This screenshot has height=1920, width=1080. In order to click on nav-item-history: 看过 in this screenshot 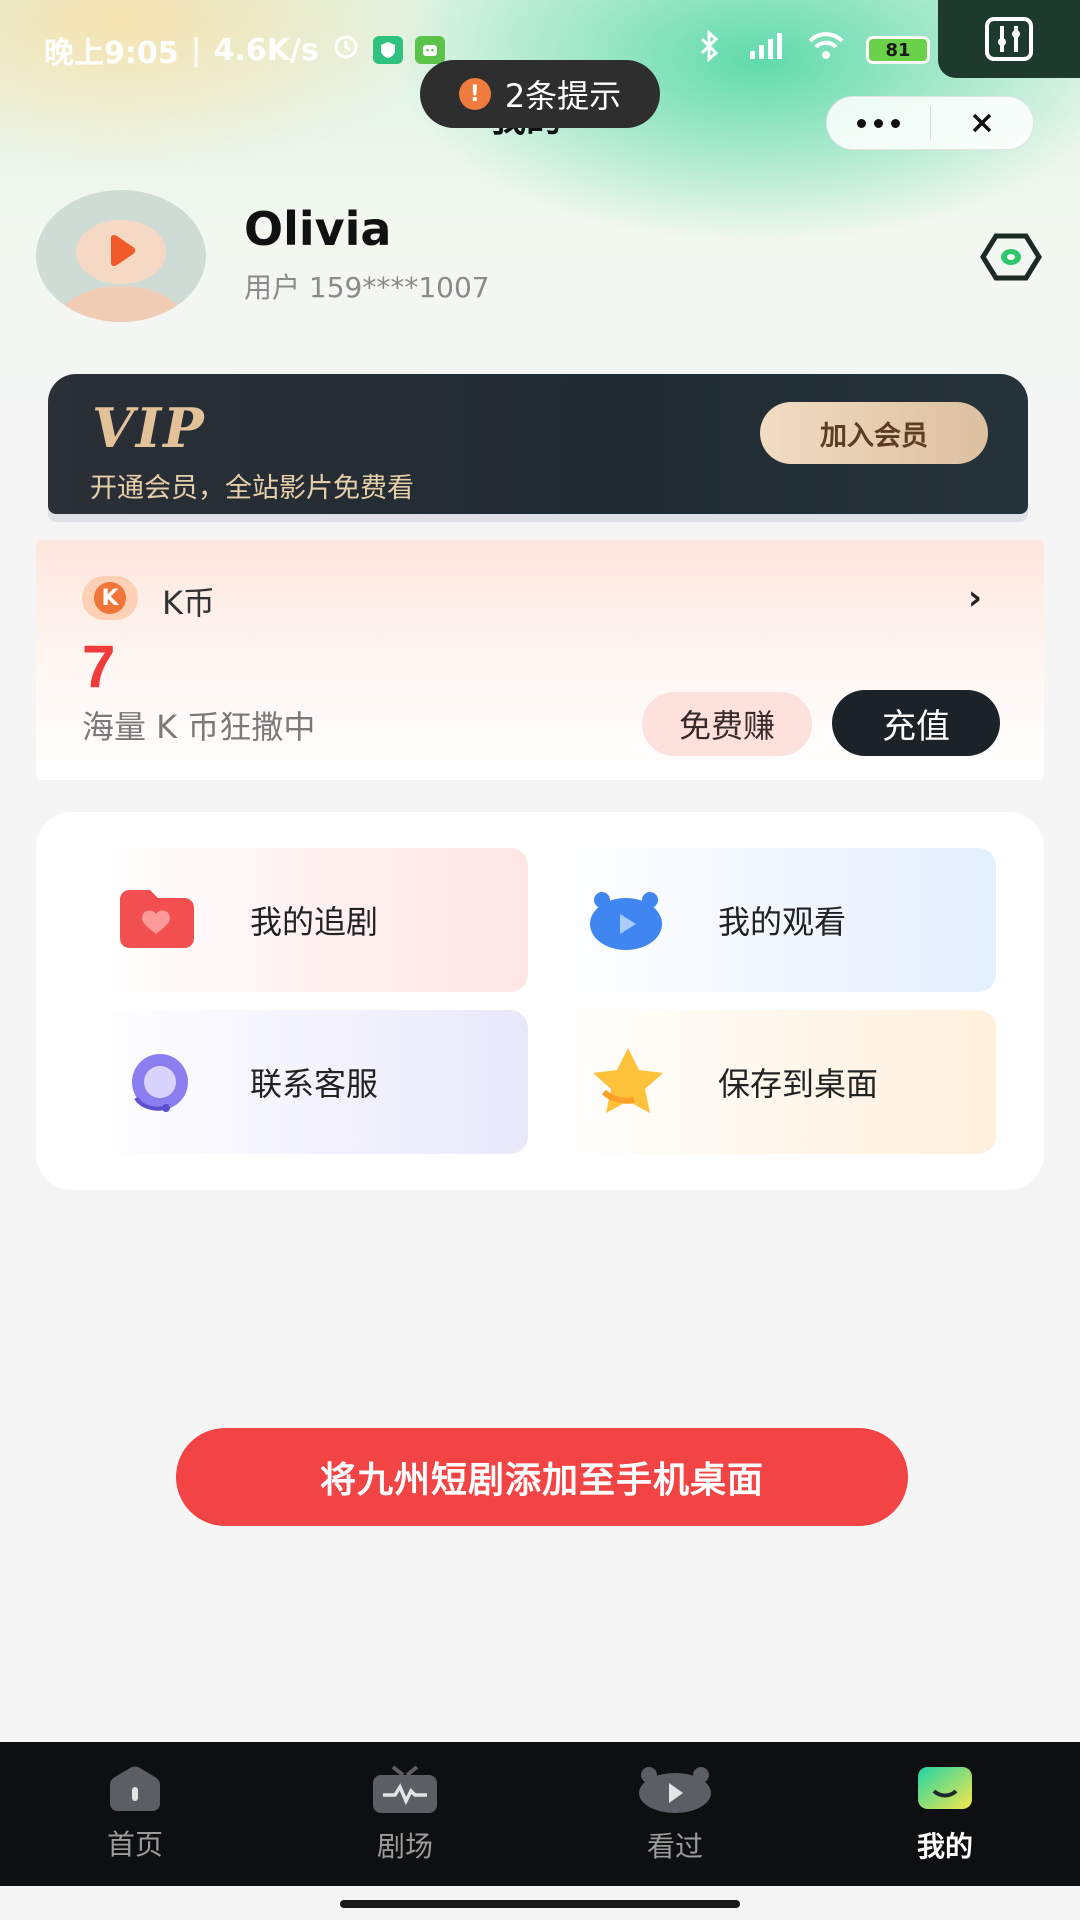, I will do `click(675, 1814)`.